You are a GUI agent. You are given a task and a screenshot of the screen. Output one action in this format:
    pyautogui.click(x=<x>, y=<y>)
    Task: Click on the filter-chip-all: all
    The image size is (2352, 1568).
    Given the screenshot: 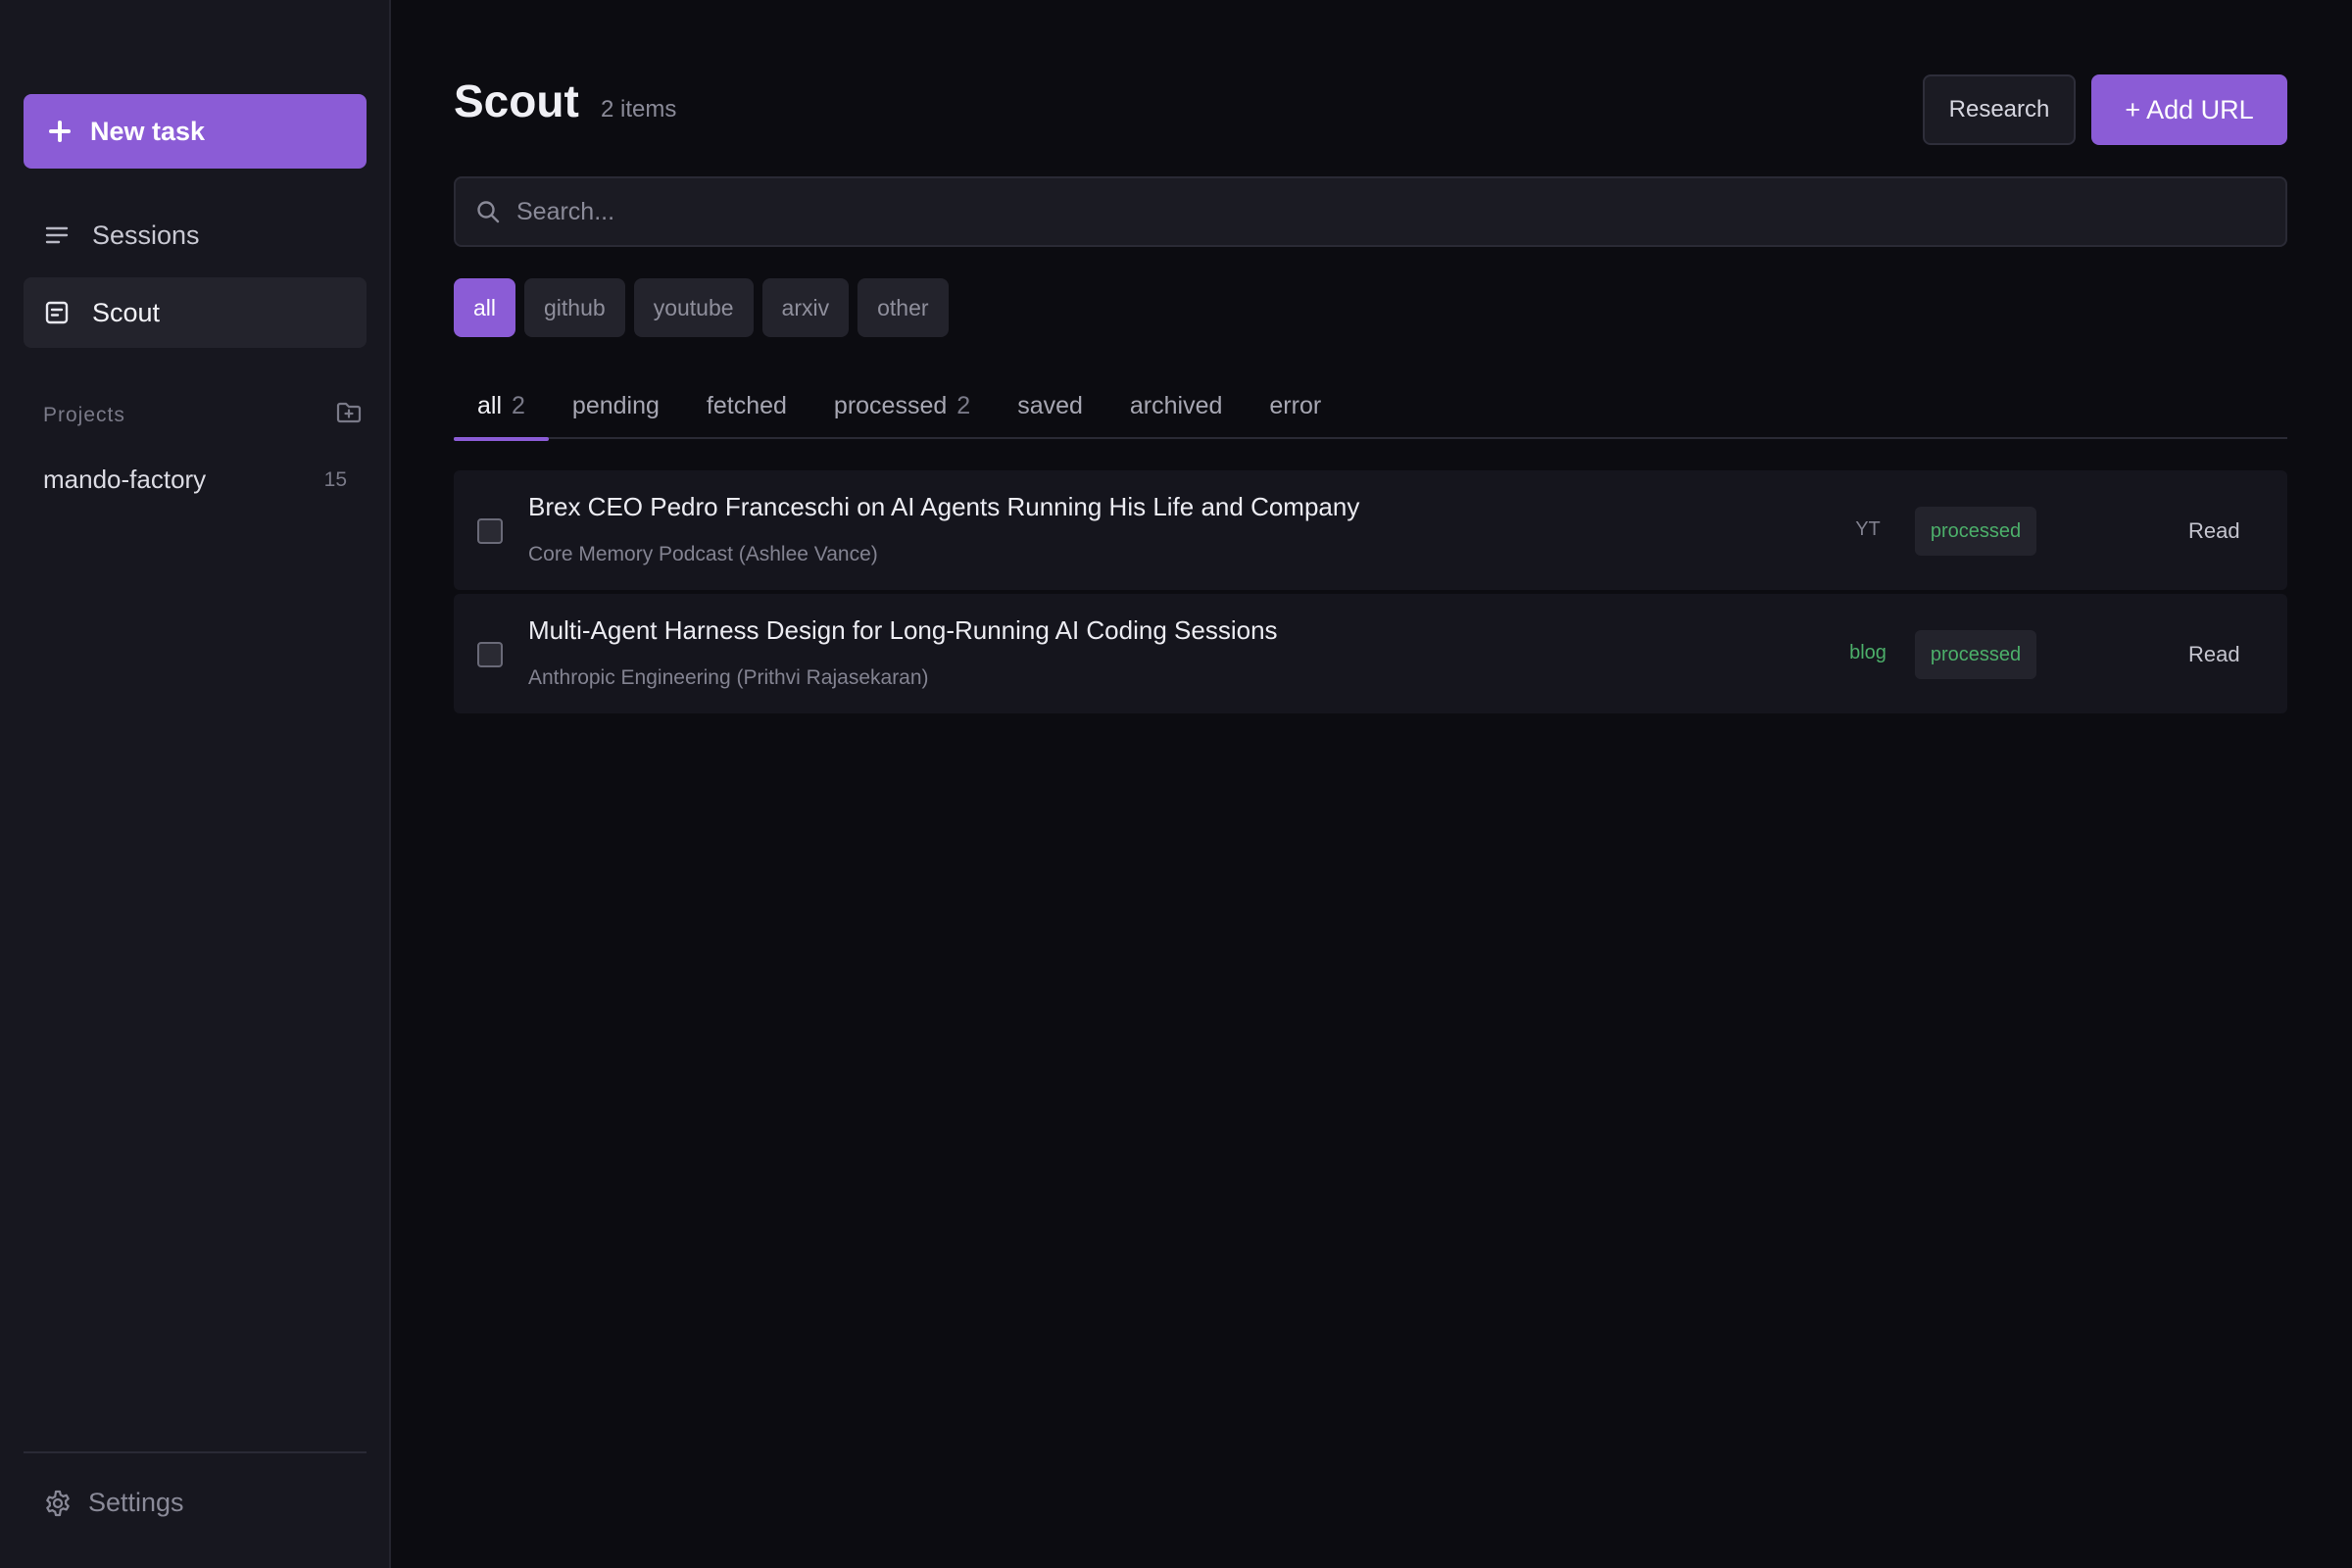 What is the action you would take?
    pyautogui.click(x=485, y=307)
    